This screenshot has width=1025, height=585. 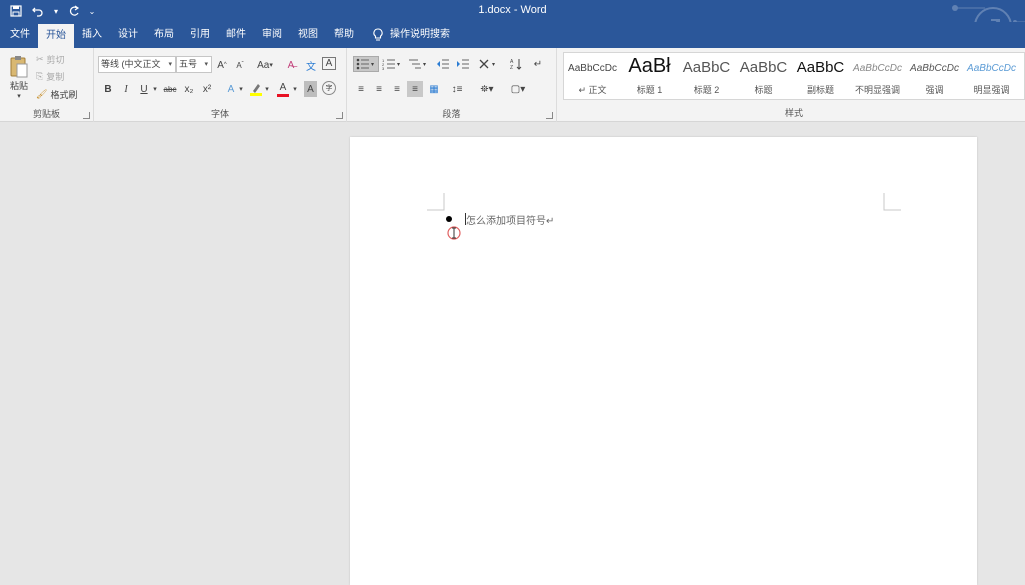 What do you see at coordinates (820, 76) in the screenshot?
I see `style-subtitle: AaBbC 副标题` at bounding box center [820, 76].